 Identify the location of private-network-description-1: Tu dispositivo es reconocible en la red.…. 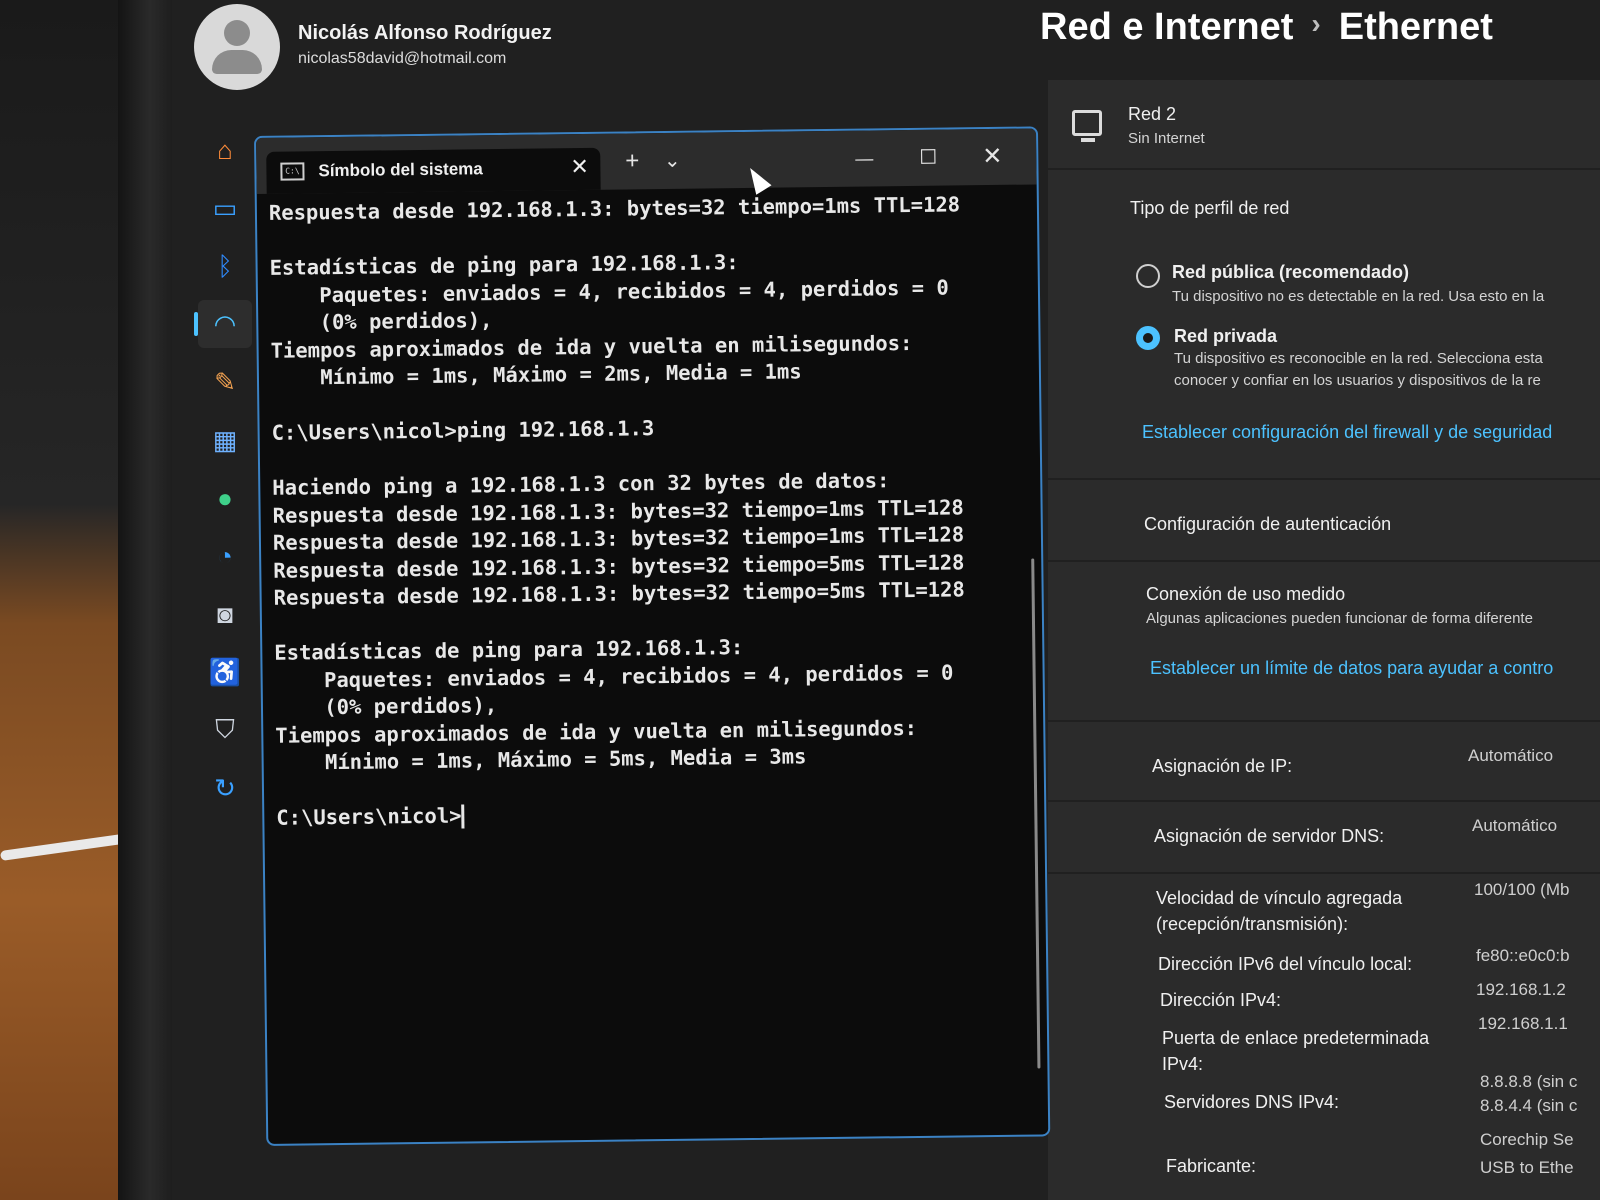
(1358, 358).